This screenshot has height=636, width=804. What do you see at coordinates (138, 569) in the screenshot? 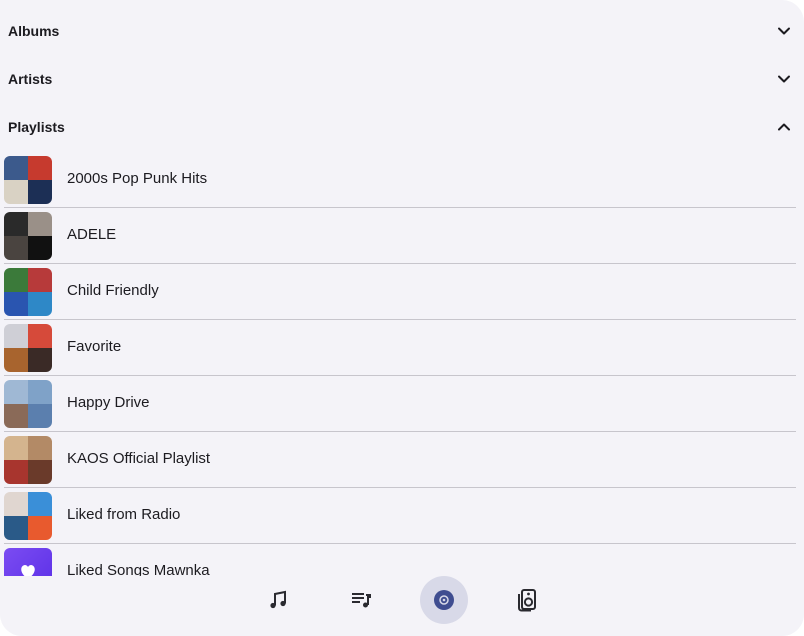
I see `playlist-name: Liked Songs Mawnka` at bounding box center [138, 569].